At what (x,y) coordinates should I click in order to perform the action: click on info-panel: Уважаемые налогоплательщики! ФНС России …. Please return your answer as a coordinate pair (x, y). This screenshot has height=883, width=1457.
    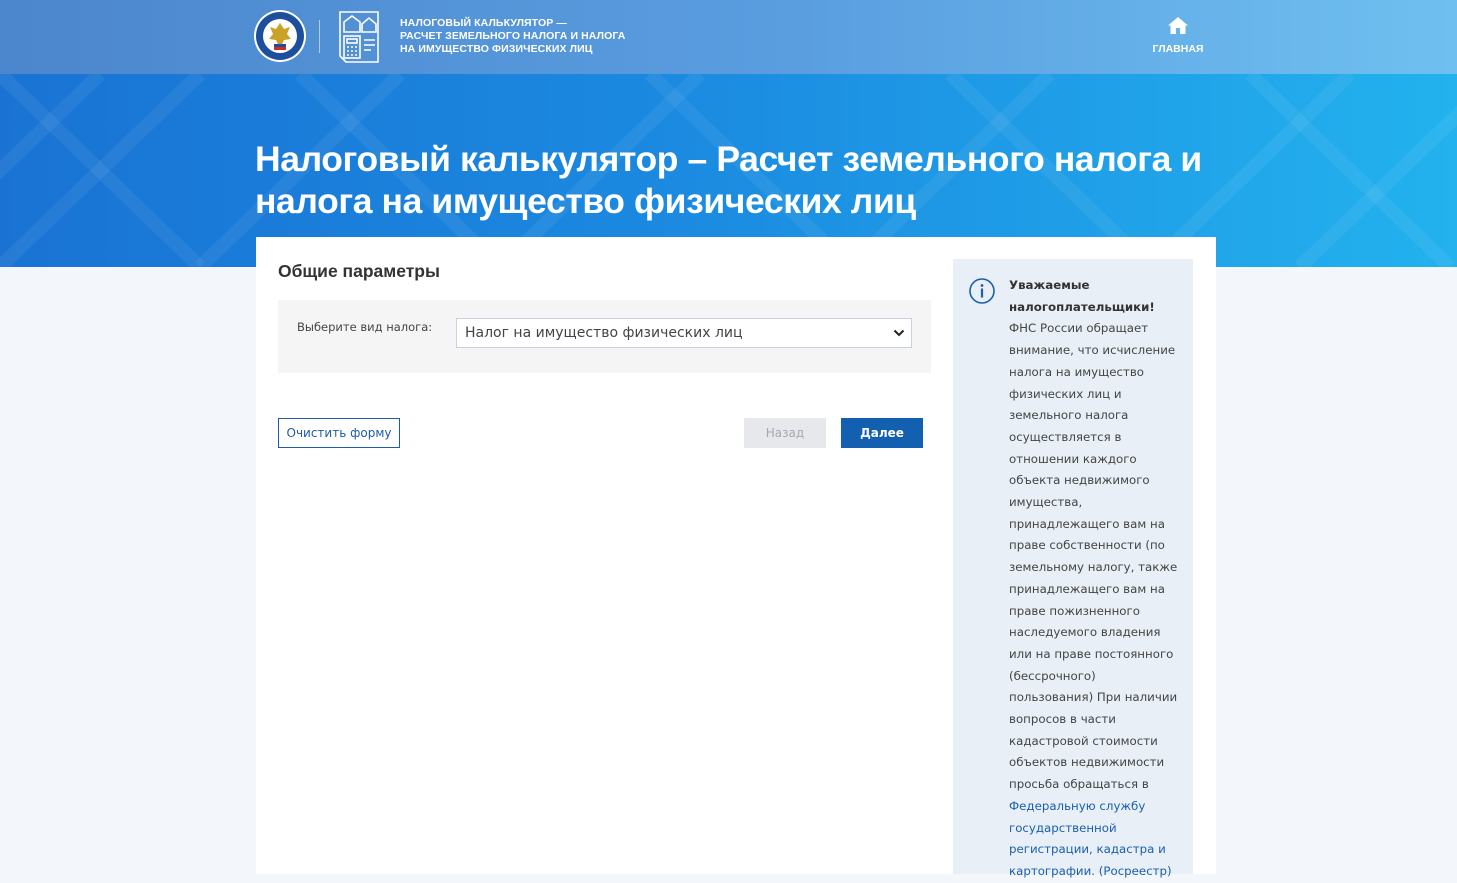
    Looking at the image, I should click on (1073, 568).